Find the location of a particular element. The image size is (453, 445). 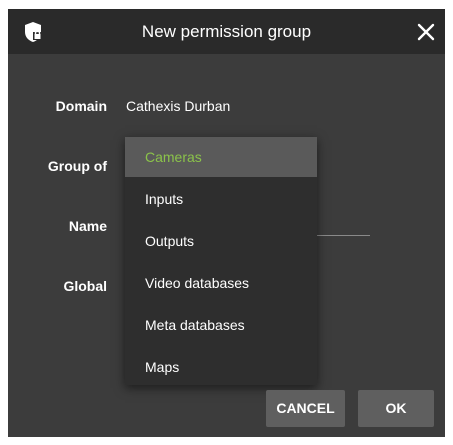

group-of-label: Group of is located at coordinates (77, 166).